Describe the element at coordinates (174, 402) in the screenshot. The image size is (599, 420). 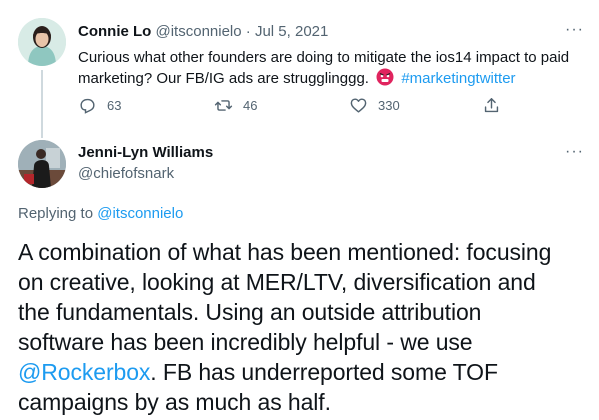
I see `reply-text-line6: campaigns by as much as half.` at that location.